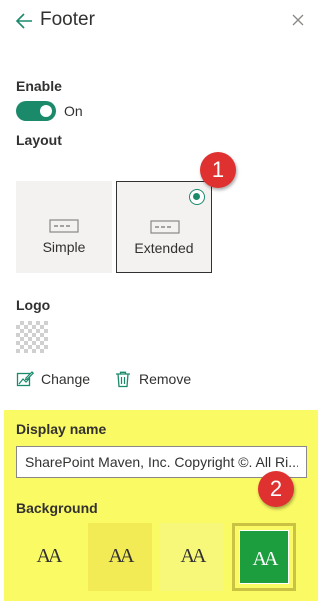 The image size is (320, 601). Describe the element at coordinates (159, 22) in the screenshot. I see `panel-header: Footer` at that location.